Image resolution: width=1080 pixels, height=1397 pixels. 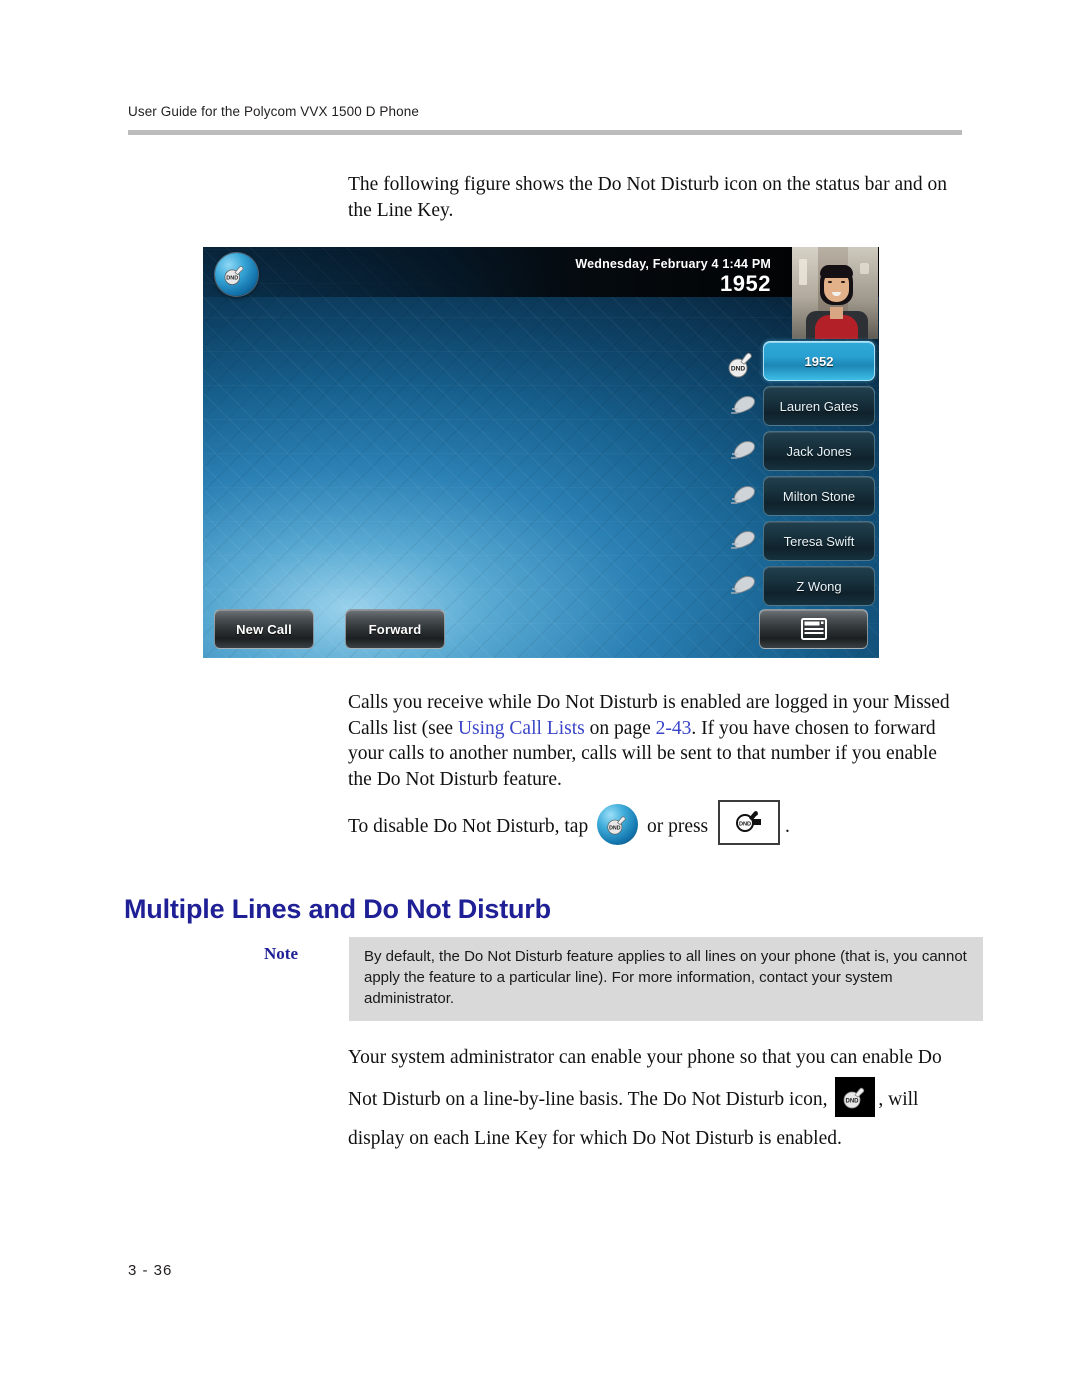 I want to click on note-label: Note, so click(x=281, y=953).